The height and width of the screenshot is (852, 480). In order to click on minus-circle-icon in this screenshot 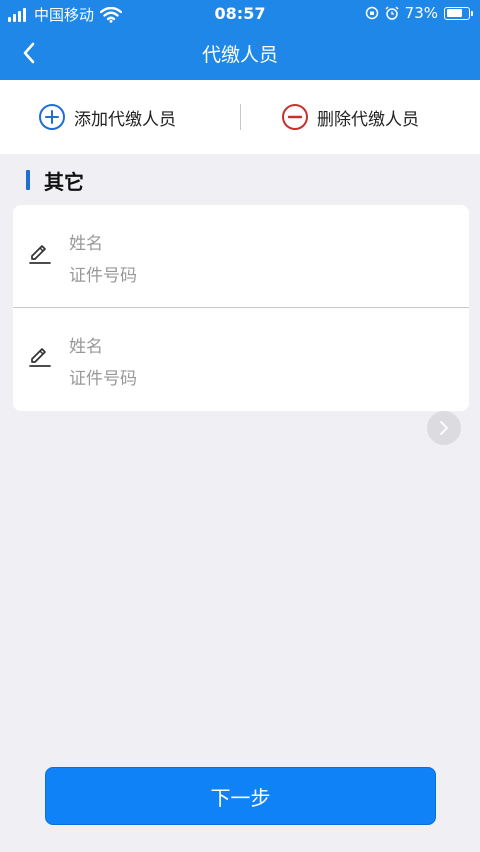, I will do `click(295, 117)`.